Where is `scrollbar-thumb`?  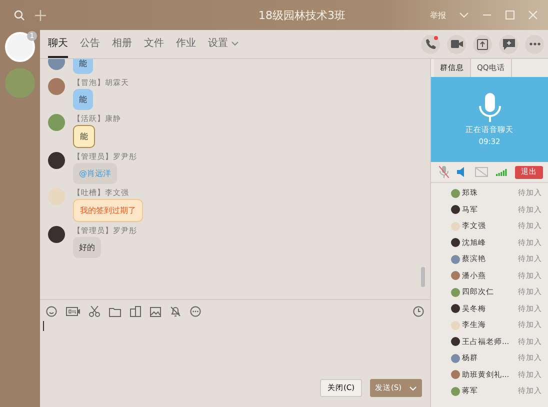 scrollbar-thumb is located at coordinates (423, 277).